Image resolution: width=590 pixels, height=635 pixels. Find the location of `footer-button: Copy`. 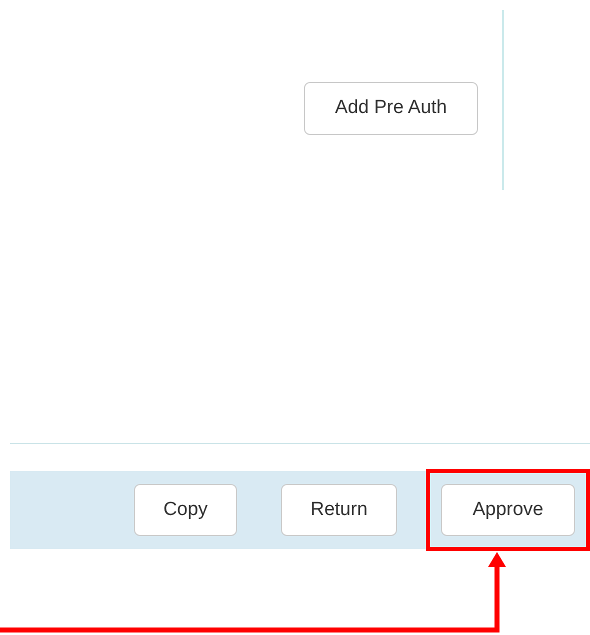

footer-button: Copy is located at coordinates (185, 510).